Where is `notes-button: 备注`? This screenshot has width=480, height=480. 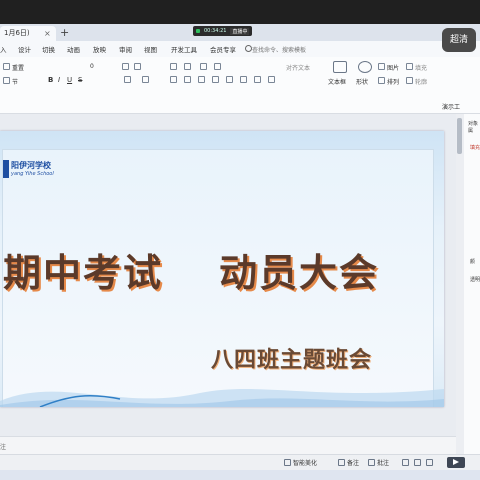
notes-button: 备注 is located at coordinates (353, 462).